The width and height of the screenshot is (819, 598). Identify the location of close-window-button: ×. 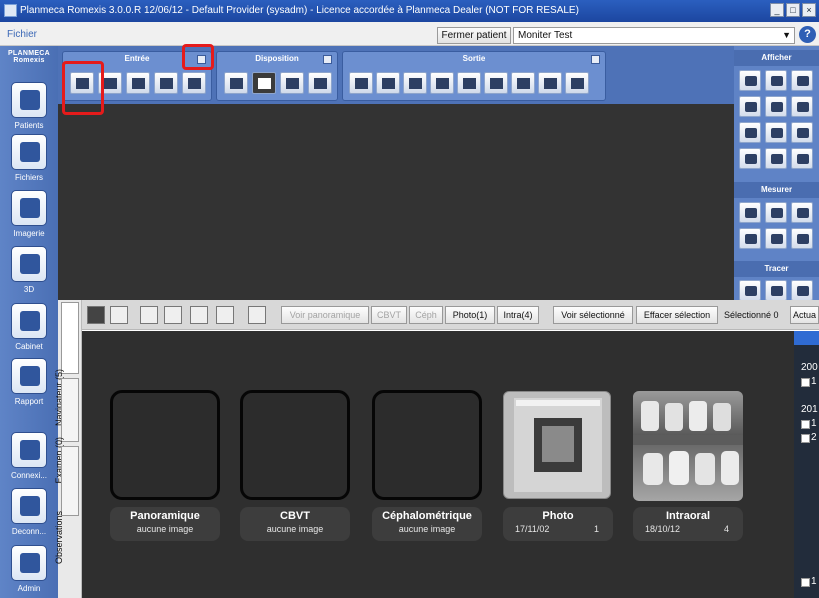
(809, 10).